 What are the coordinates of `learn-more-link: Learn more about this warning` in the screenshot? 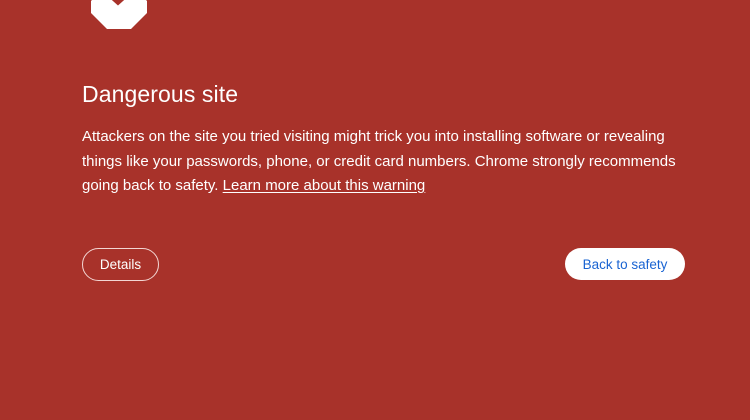 It's located at (324, 185).